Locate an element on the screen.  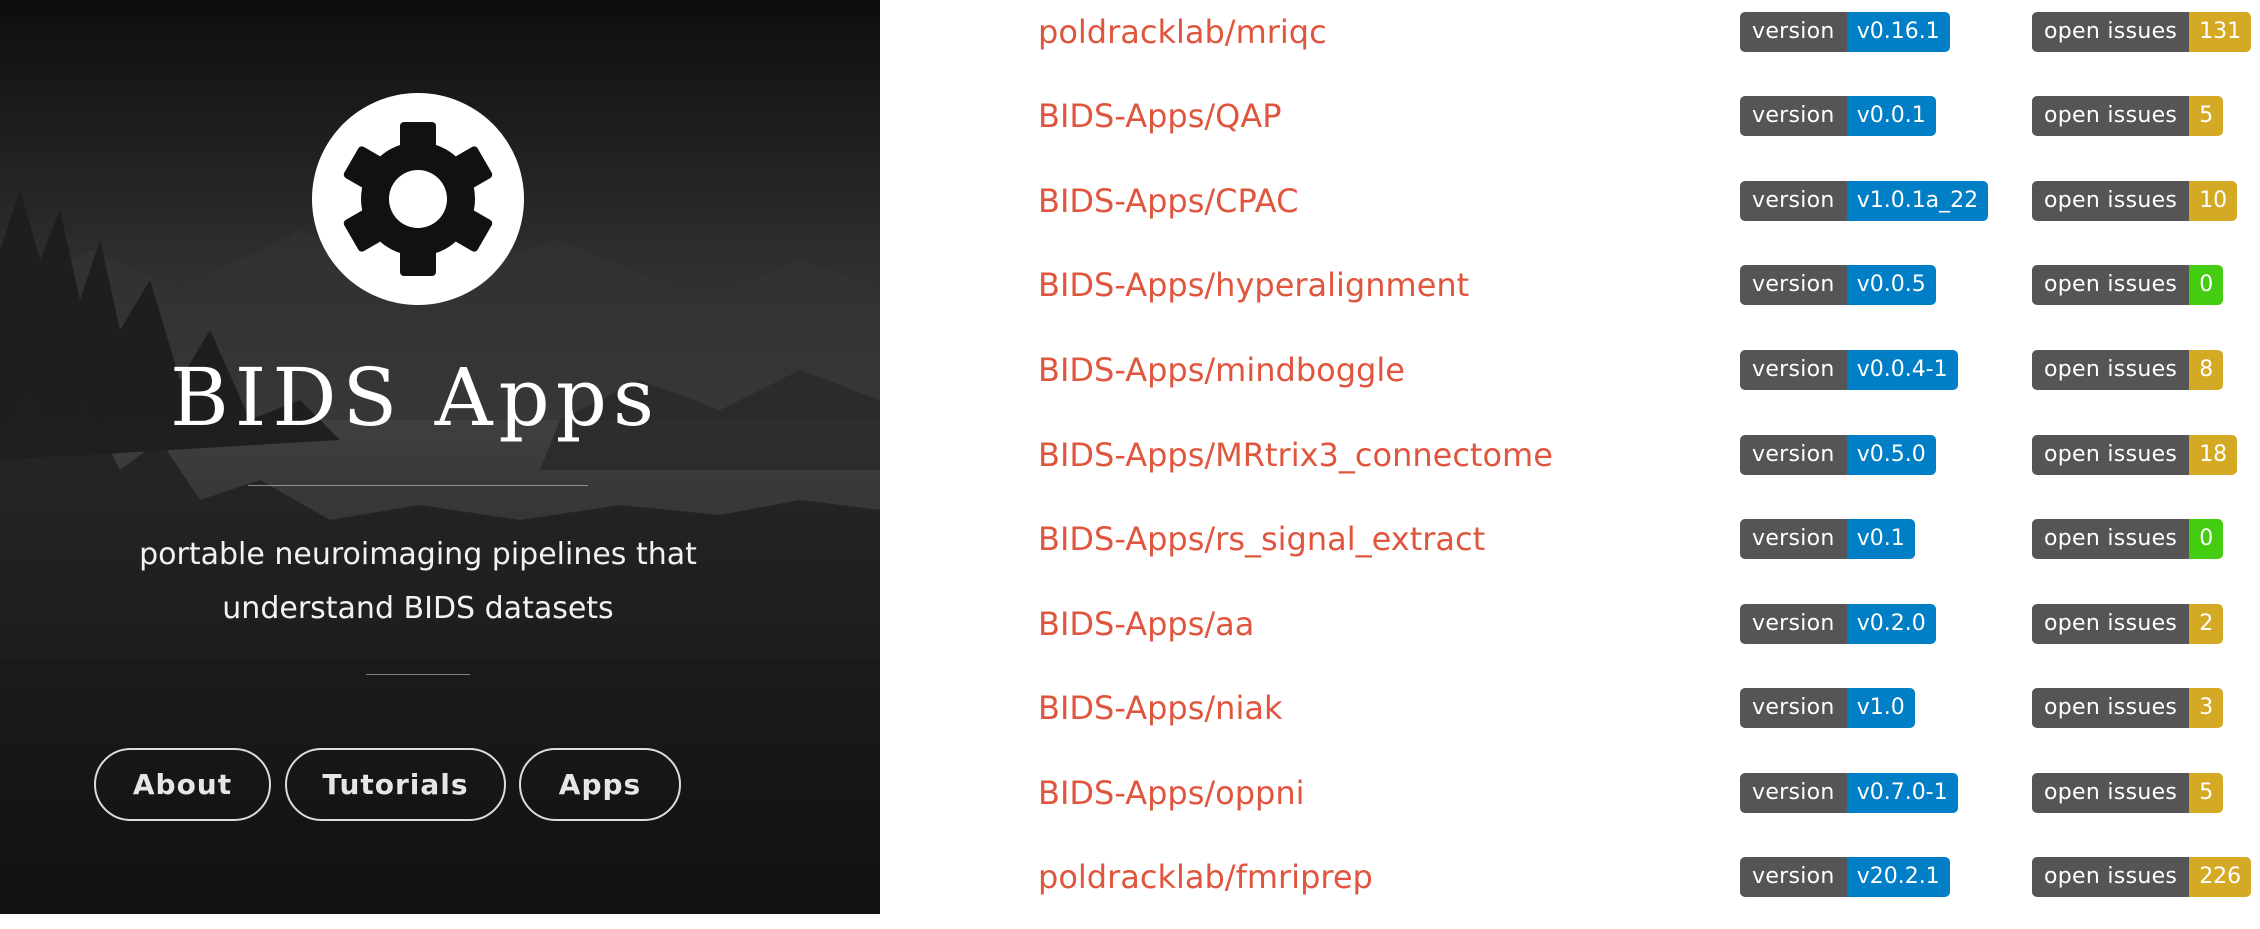
version-badge: version v0.0.1 is located at coordinates (1838, 116).